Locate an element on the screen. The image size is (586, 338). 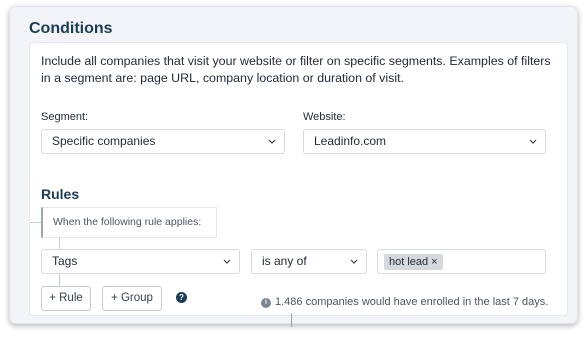
conditions-title: Conditions is located at coordinates (71, 28).